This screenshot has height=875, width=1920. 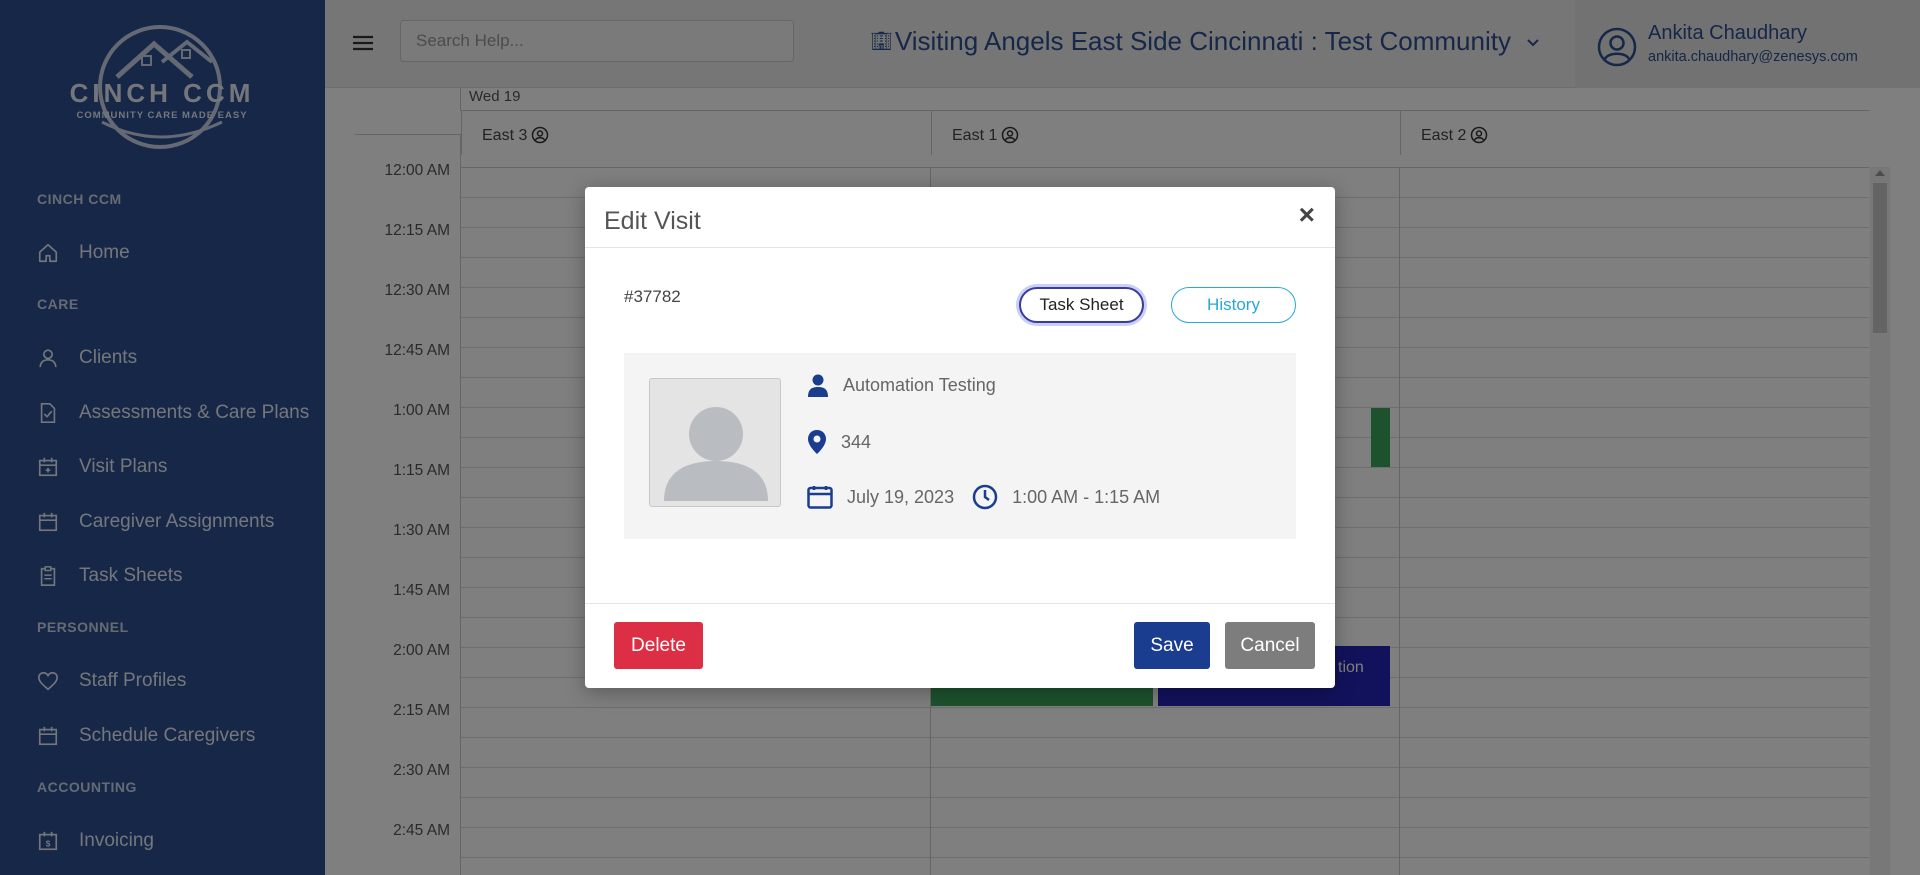 I want to click on location: 344, so click(x=856, y=441).